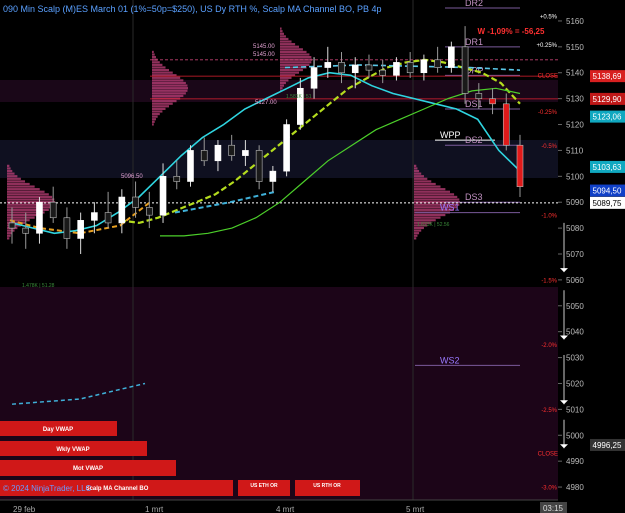  I want to click on y-tick-label: 5160, so click(575, 21).